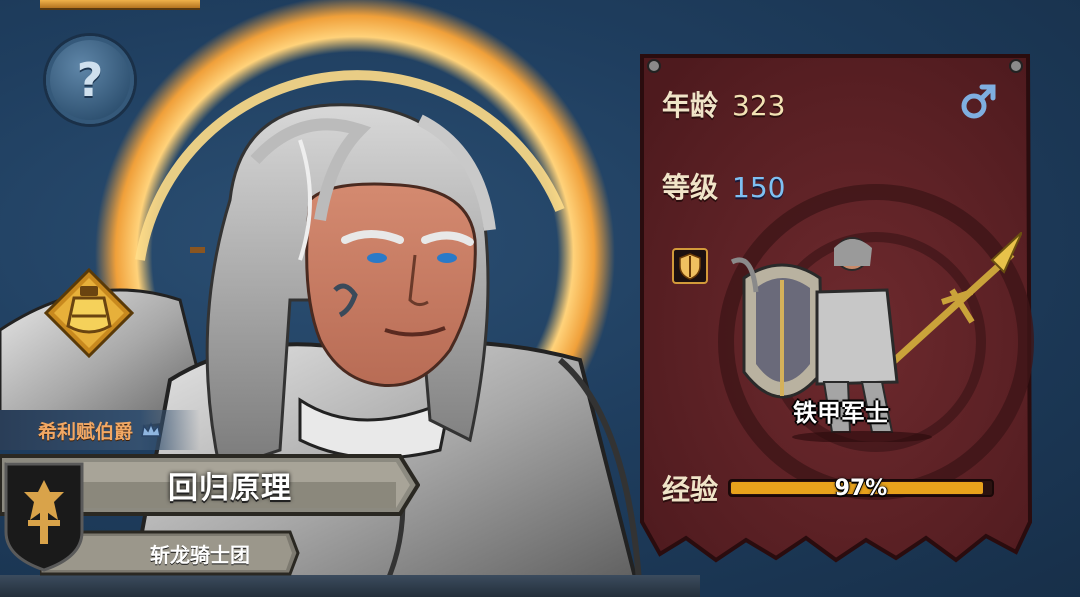  I want to click on exp-label: 经验, so click(690, 489).